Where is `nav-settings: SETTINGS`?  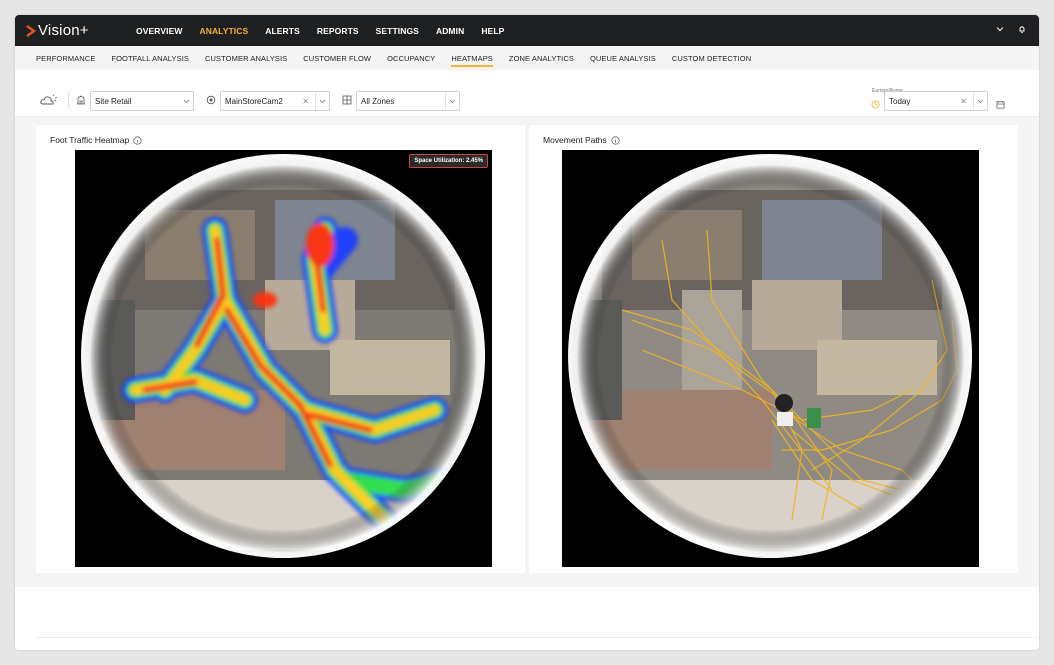 nav-settings: SETTINGS is located at coordinates (397, 31).